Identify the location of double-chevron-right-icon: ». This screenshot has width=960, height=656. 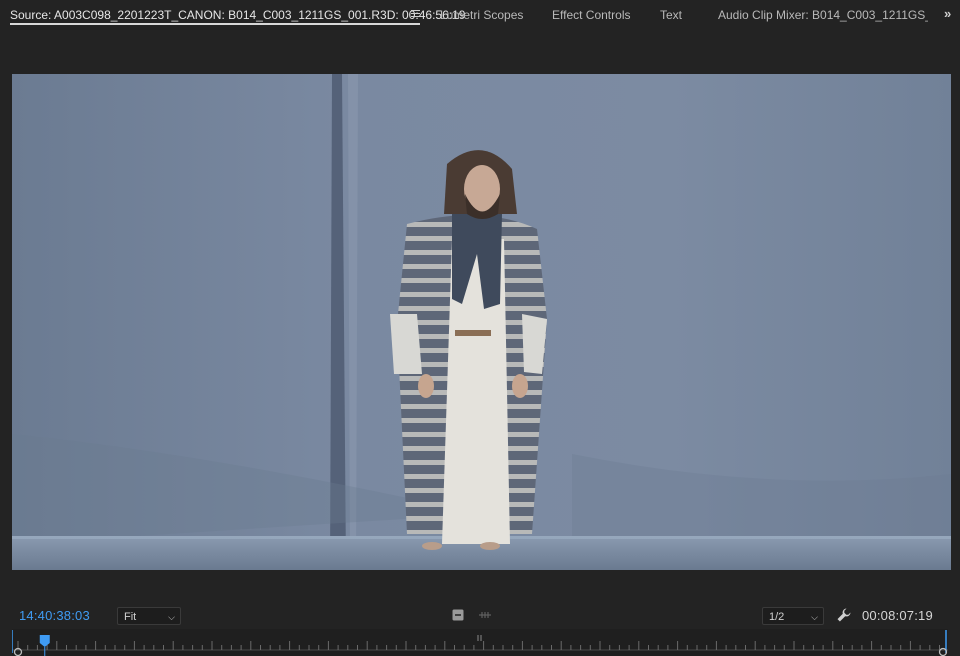
(947, 13).